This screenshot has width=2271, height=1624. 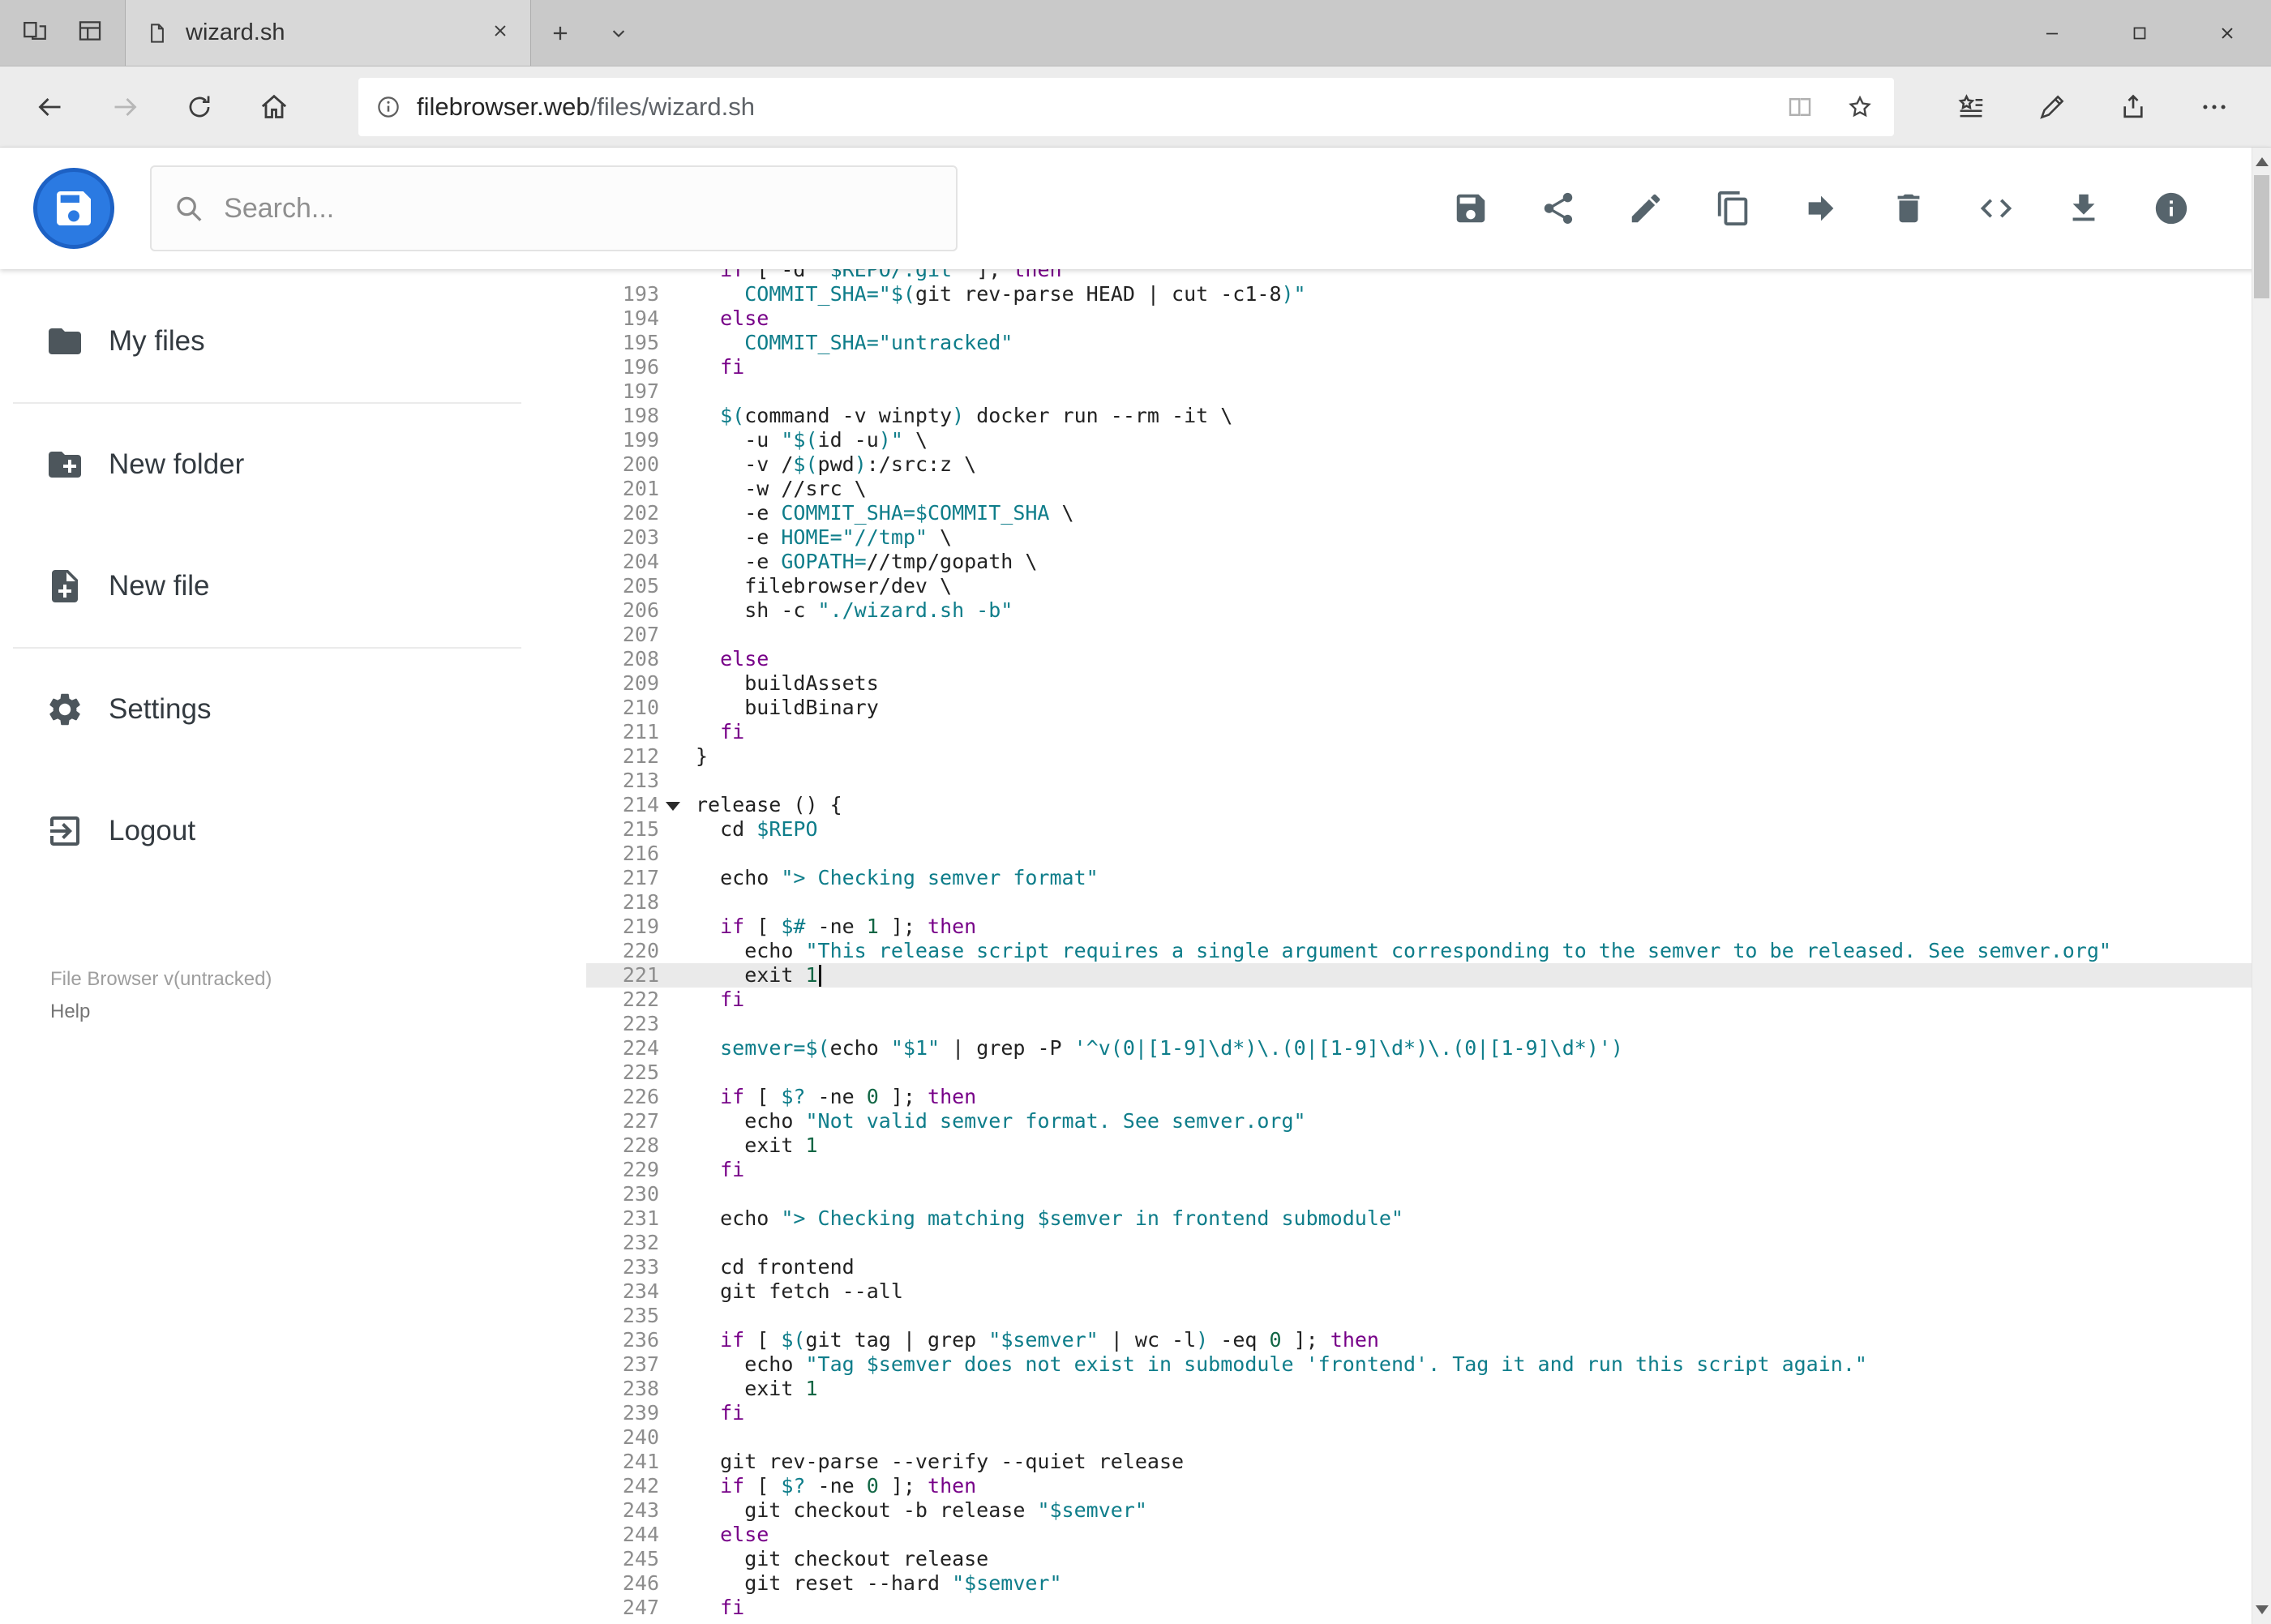 What do you see at coordinates (641, 805) in the screenshot?
I see `line-number: 214` at bounding box center [641, 805].